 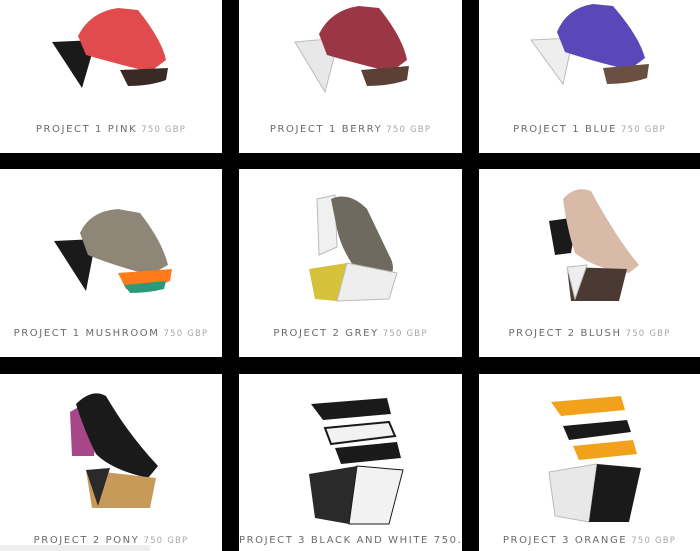 What do you see at coordinates (326, 333) in the screenshot?
I see `product-name: PROJECT 2 GREY` at bounding box center [326, 333].